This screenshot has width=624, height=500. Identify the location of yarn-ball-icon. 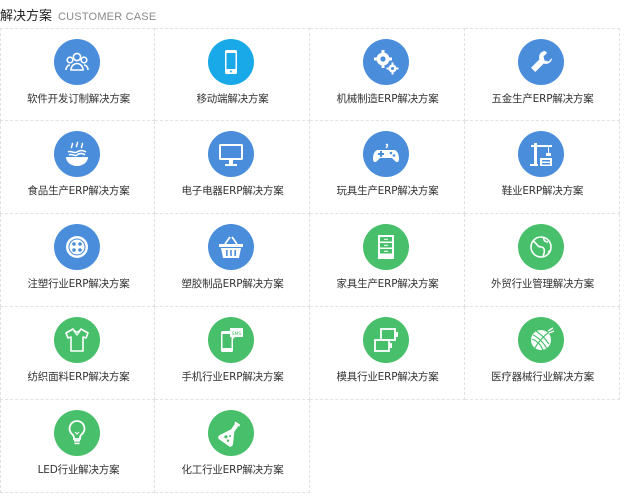
(541, 340).